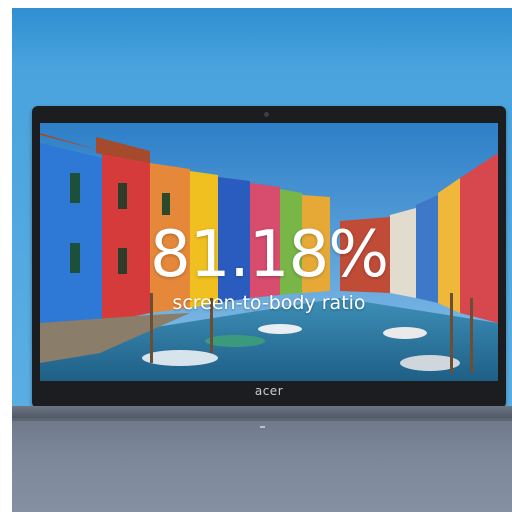  What do you see at coordinates (262, 419) in the screenshot?
I see `base-edge` at bounding box center [262, 419].